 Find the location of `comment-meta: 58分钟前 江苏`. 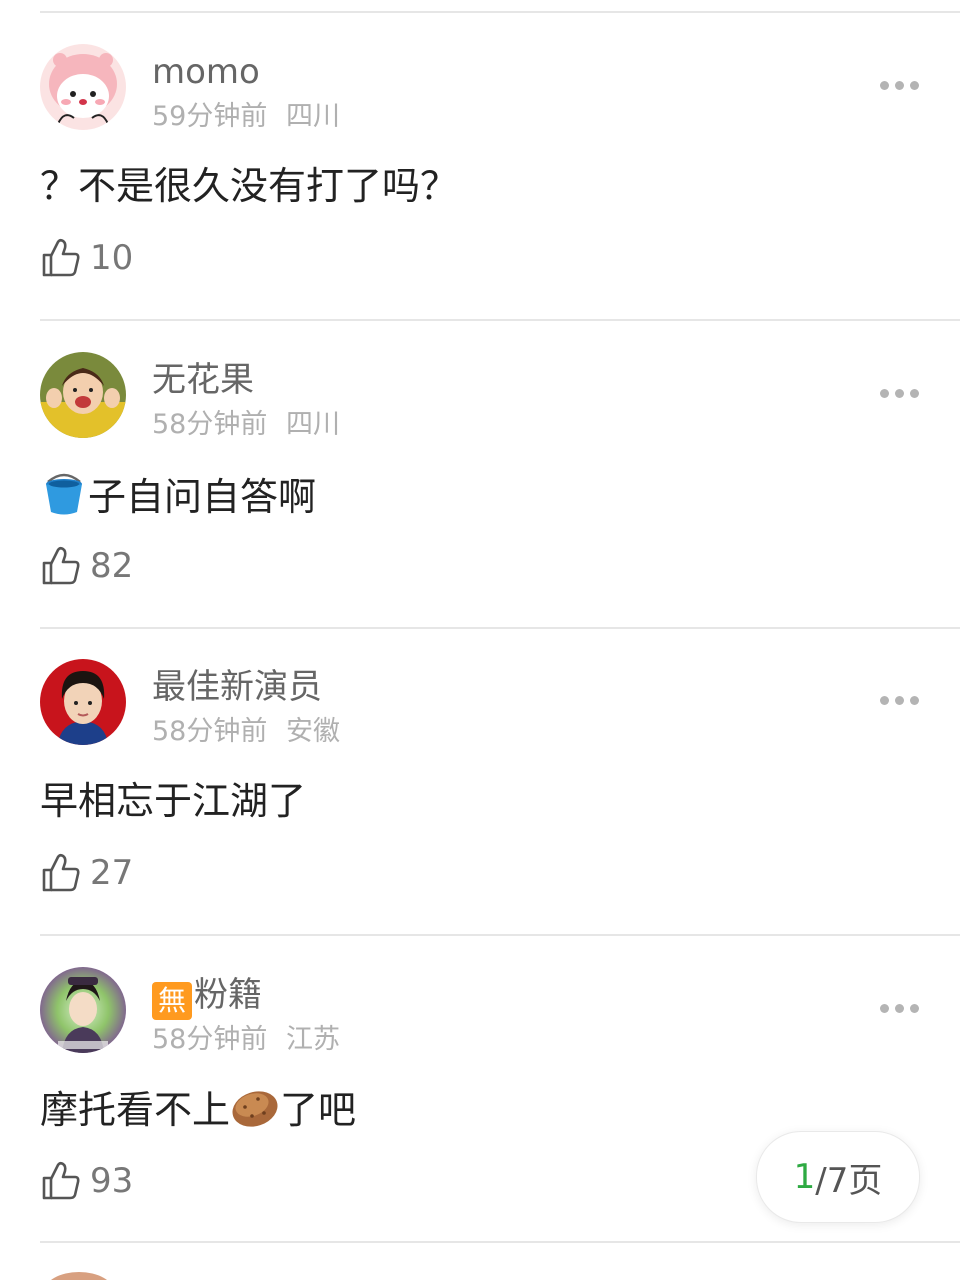

comment-meta: 58分钟前 江苏 is located at coordinates (246, 1040).